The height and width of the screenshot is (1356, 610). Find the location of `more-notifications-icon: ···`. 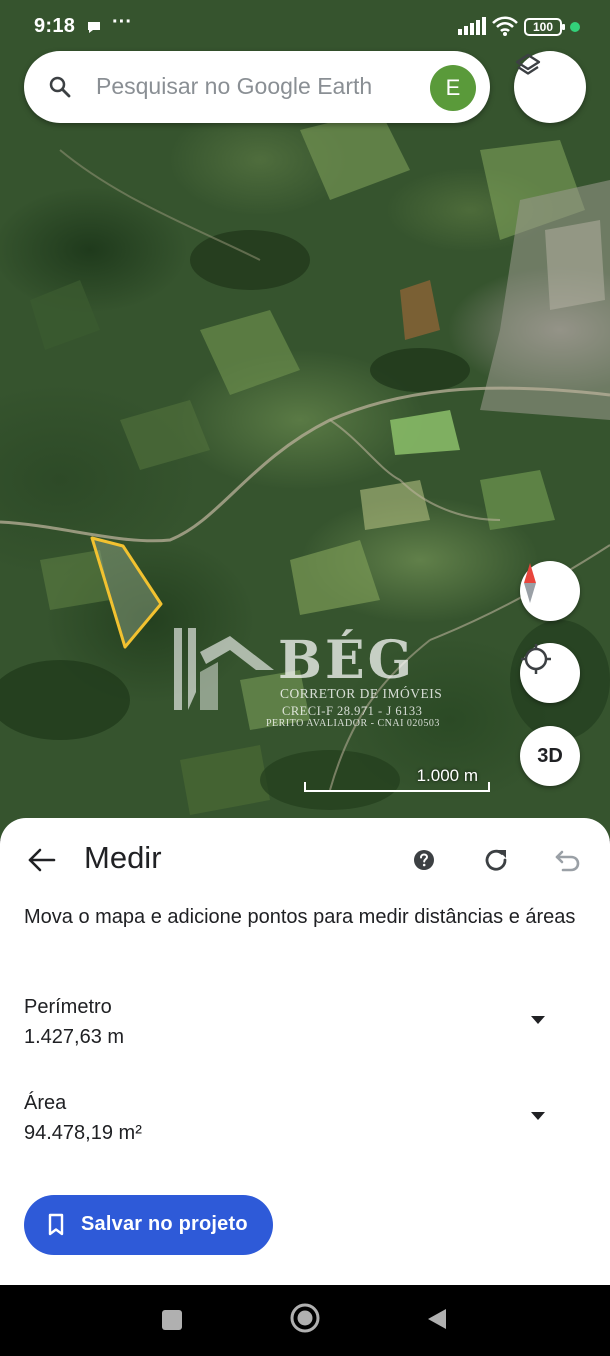

more-notifications-icon: ··· is located at coordinates (122, 22).